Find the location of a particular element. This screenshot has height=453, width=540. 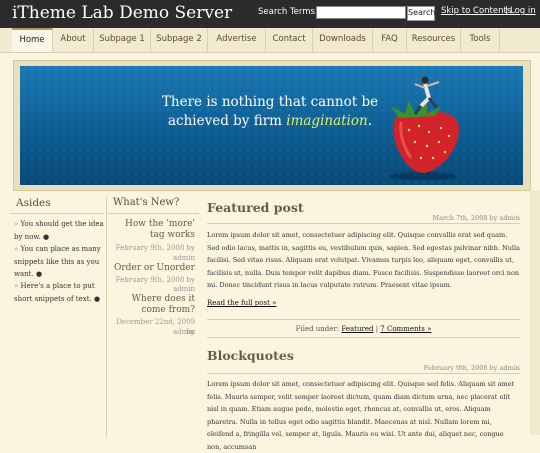

whats-new-link: Order or Unorder is located at coordinates (152, 268).